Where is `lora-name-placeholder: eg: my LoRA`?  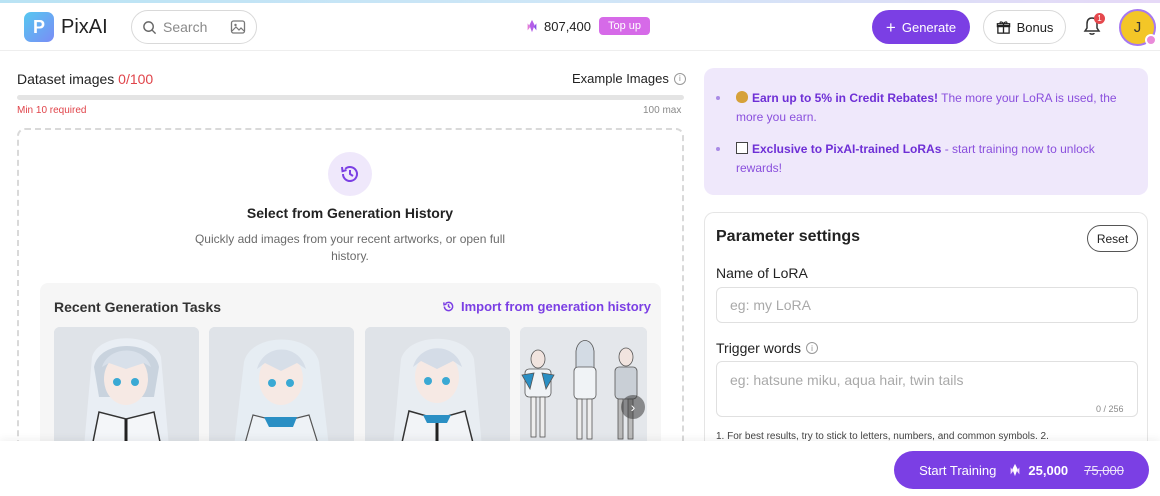
lora-name-placeholder: eg: my LoRA is located at coordinates (770, 305).